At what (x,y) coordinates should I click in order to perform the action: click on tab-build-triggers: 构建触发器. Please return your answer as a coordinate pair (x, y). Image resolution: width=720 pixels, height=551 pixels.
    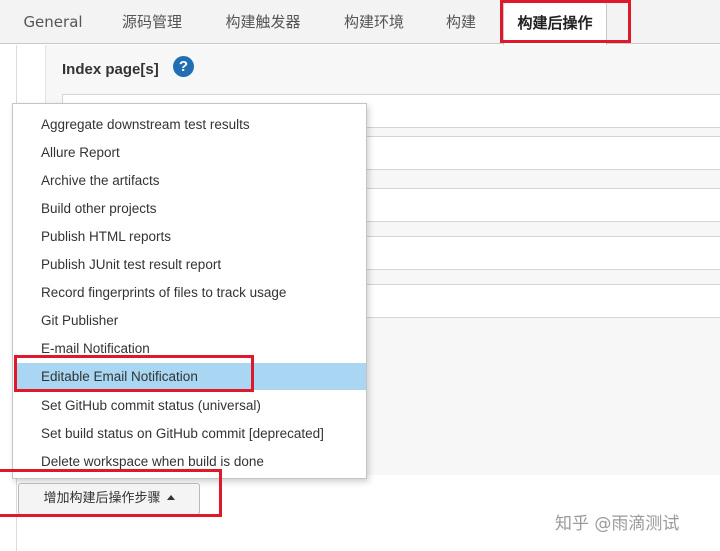
    Looking at the image, I should click on (263, 22).